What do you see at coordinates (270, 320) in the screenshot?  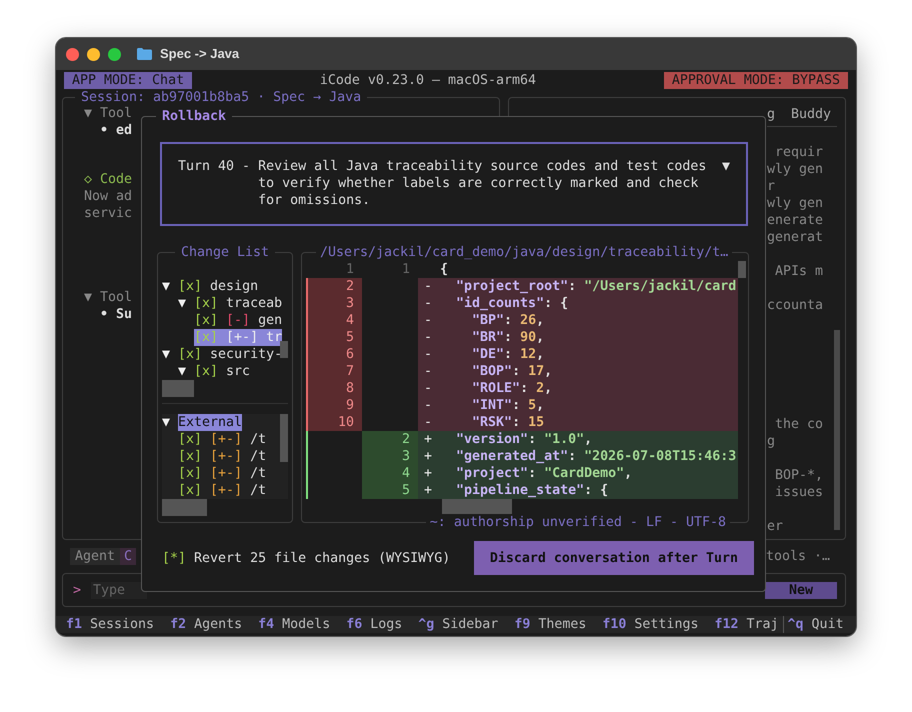 I see `tree-label: gen` at bounding box center [270, 320].